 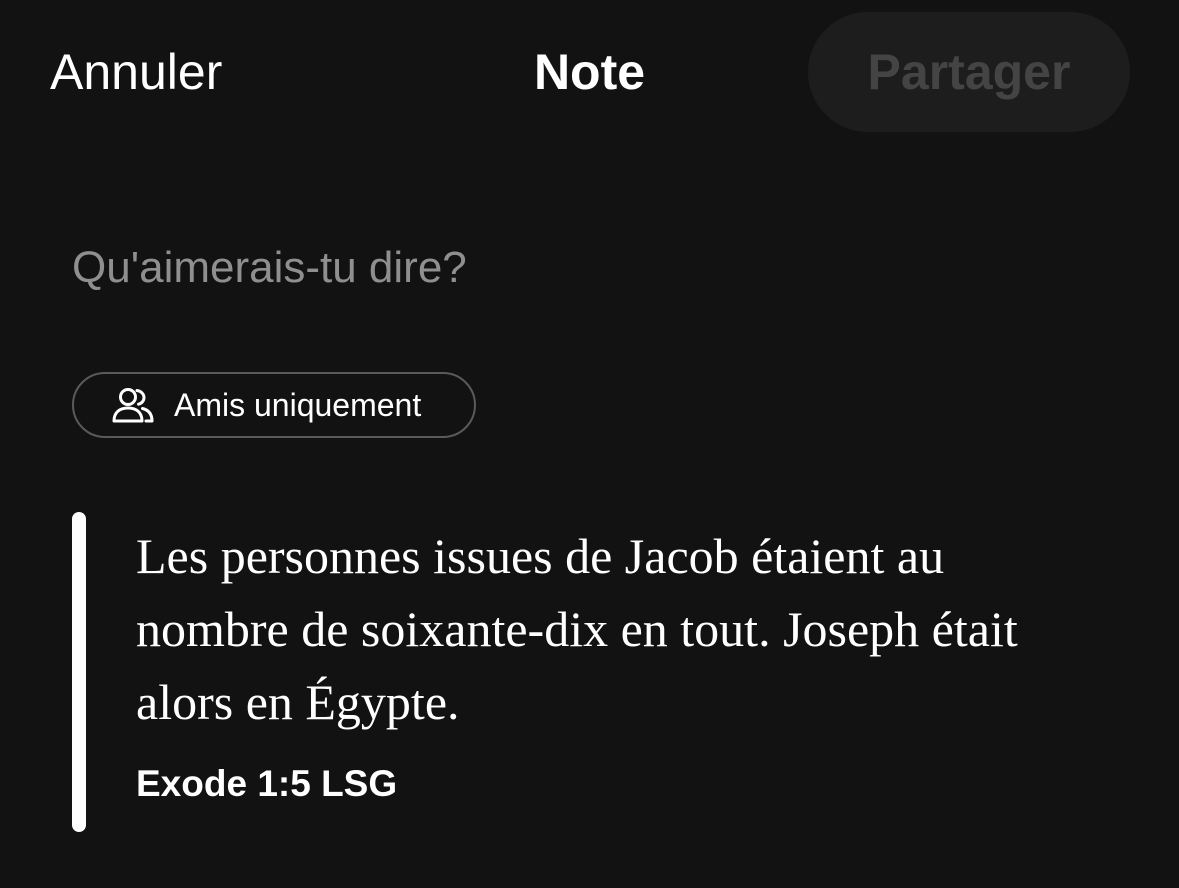 I want to click on audience-selector: Amis uniquement, so click(x=274, y=405).